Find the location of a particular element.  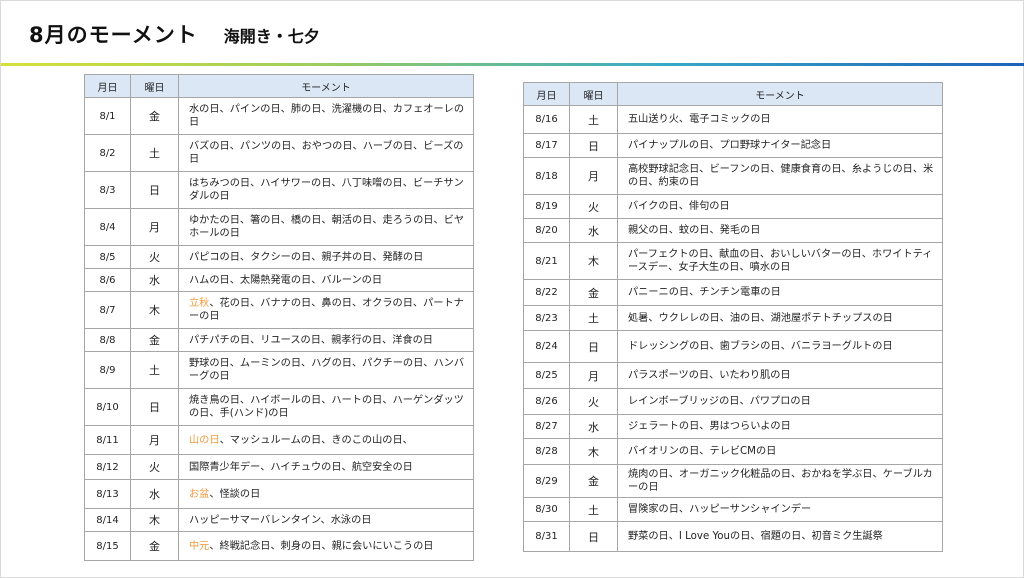

moment-cell: 水の日、パインの日、肺の日、洗濯機の日、カフェオーレの日 is located at coordinates (326, 116).